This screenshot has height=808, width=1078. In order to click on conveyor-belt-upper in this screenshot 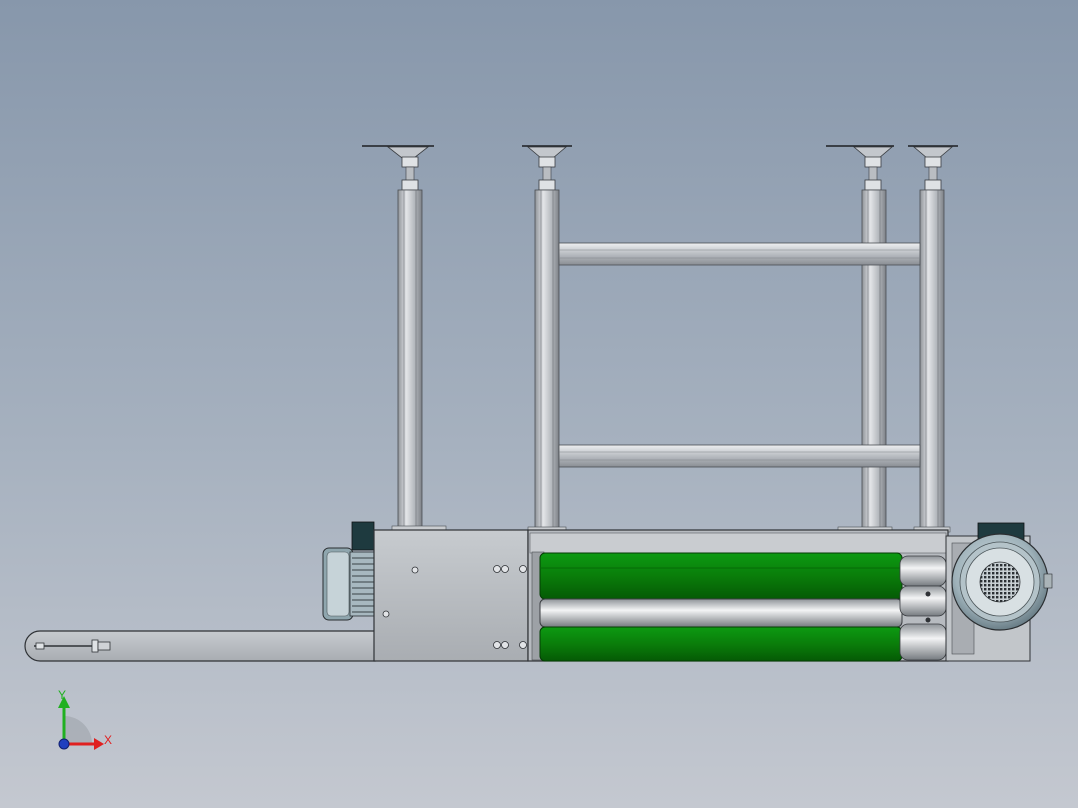, I will do `click(721, 576)`.